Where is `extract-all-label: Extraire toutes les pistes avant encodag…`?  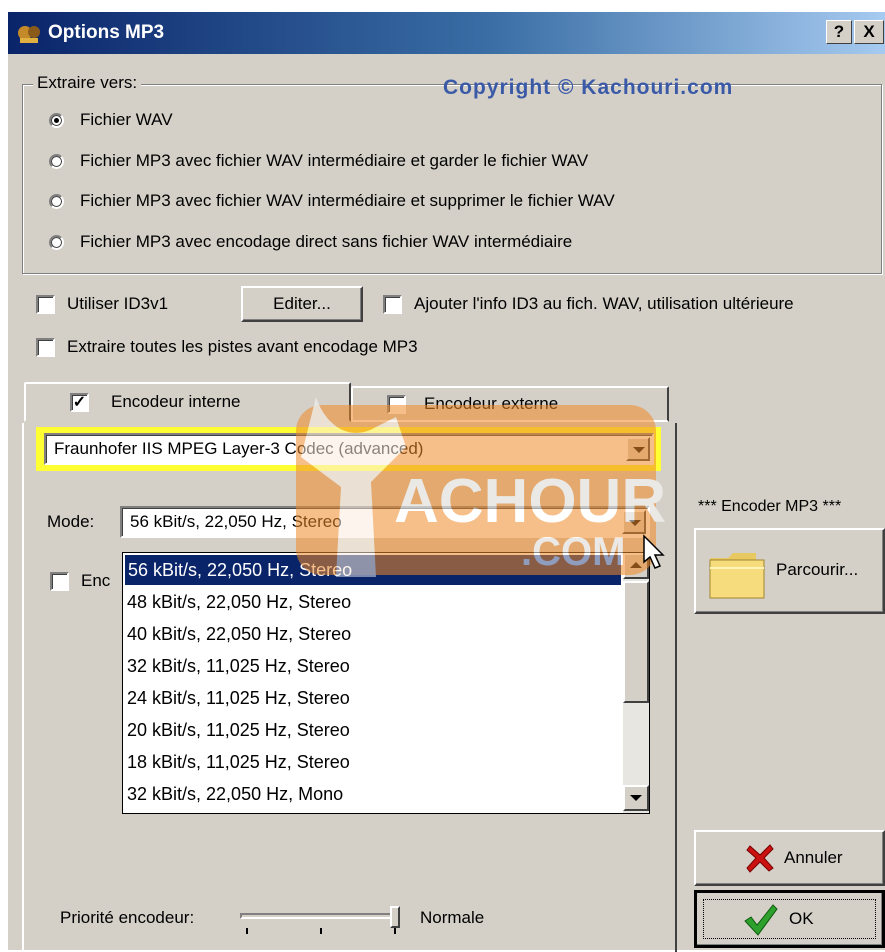 extract-all-label: Extraire toutes les pistes avant encodag… is located at coordinates (242, 346).